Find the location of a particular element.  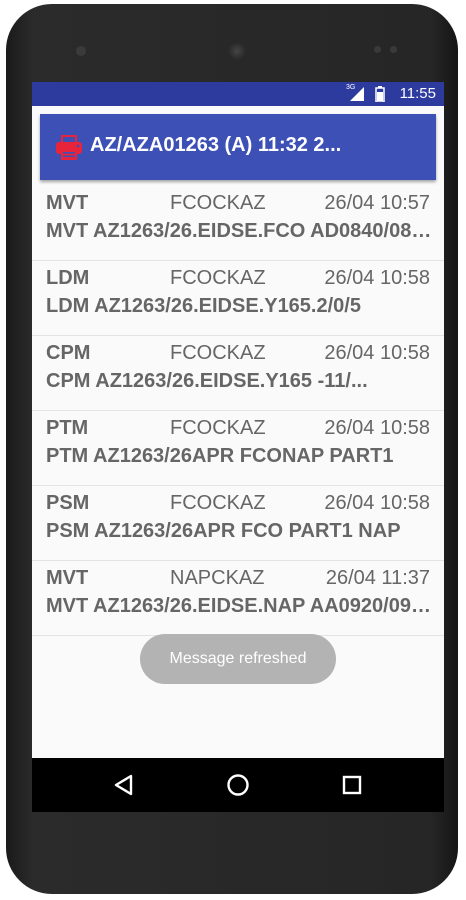

message-body: LDM AZ1263/26.EIDSE.Y165.2/0/5 is located at coordinates (203, 306).